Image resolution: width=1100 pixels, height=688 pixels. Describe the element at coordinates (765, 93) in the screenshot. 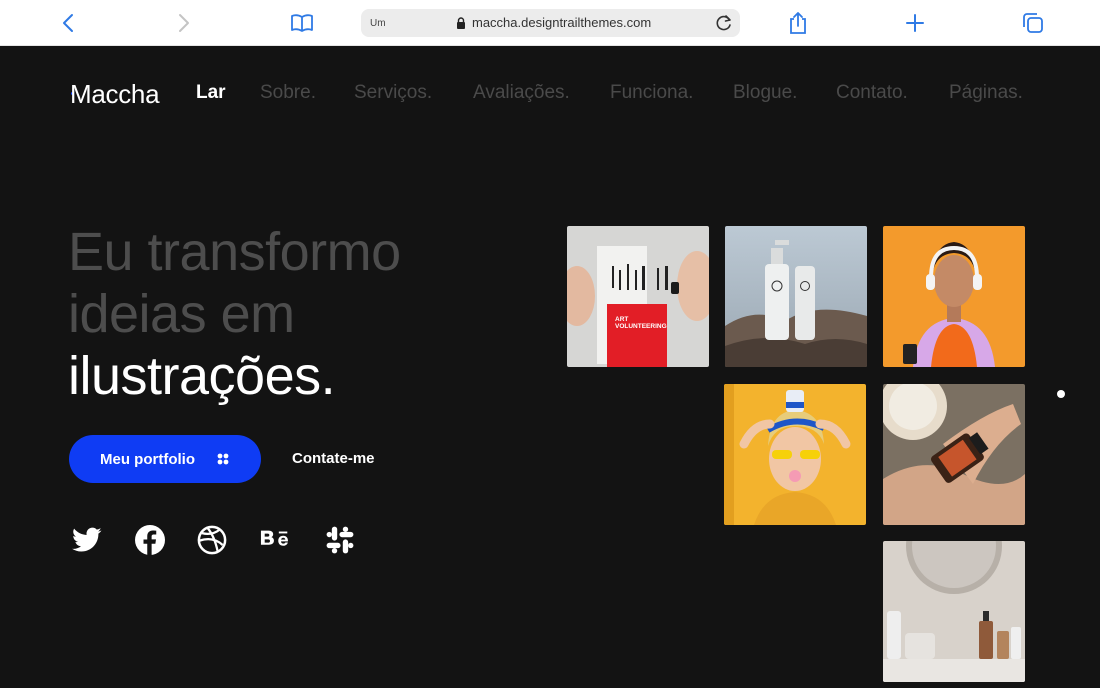

I see `nav-item-blogue: Blogue.` at that location.